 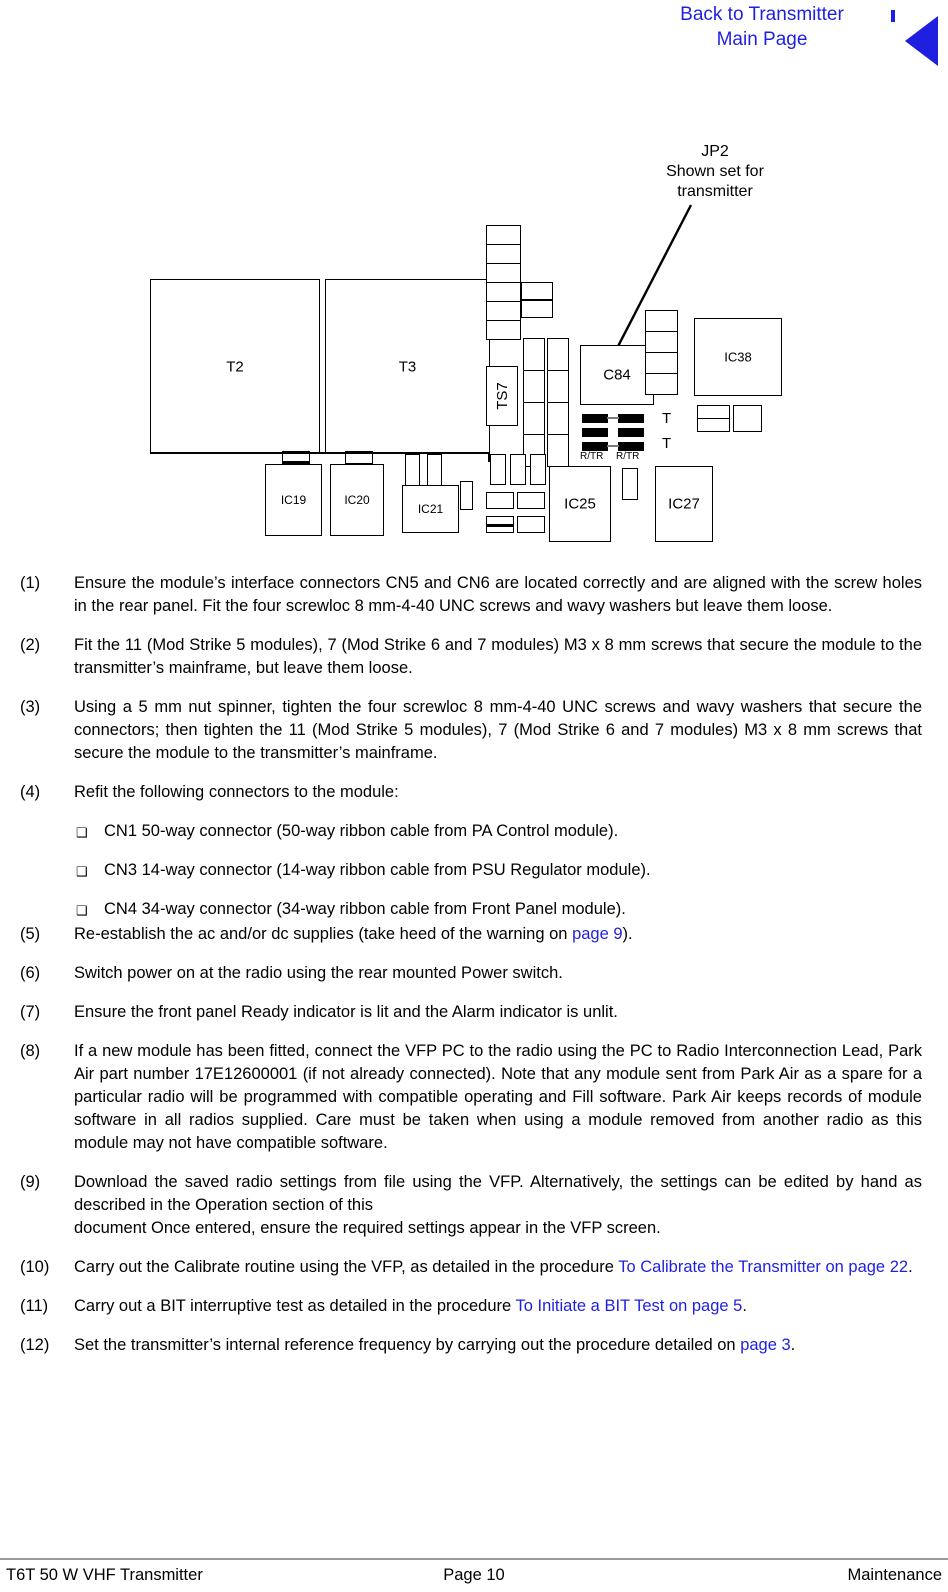 What do you see at coordinates (893, 16) in the screenshot?
I see `back-arrow-stub` at bounding box center [893, 16].